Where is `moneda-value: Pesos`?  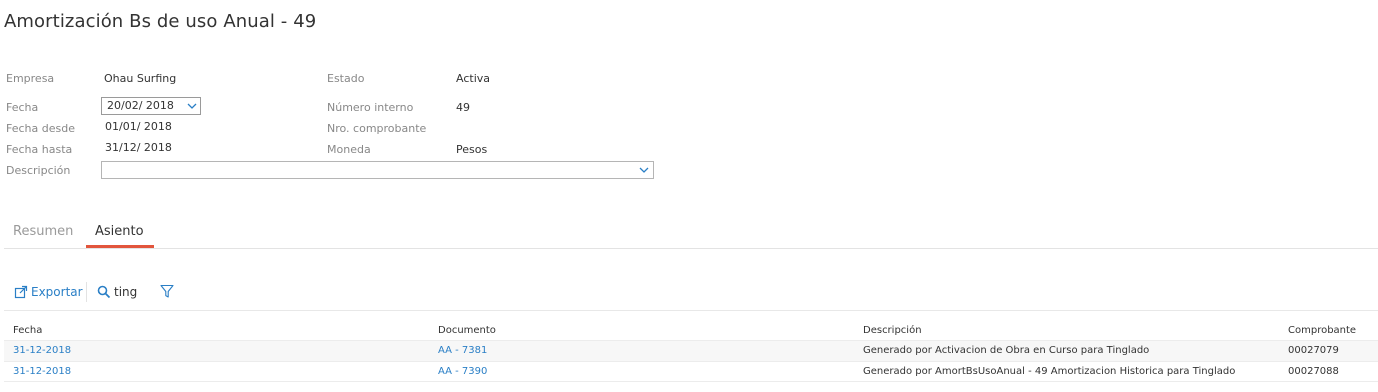 moneda-value: Pesos is located at coordinates (472, 149).